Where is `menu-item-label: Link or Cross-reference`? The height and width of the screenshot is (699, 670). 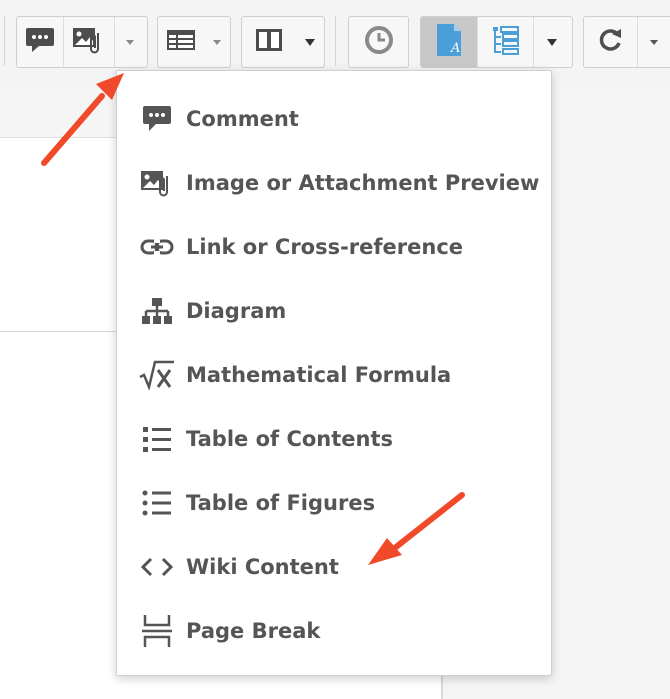
menu-item-label: Link or Cross-reference is located at coordinates (325, 247).